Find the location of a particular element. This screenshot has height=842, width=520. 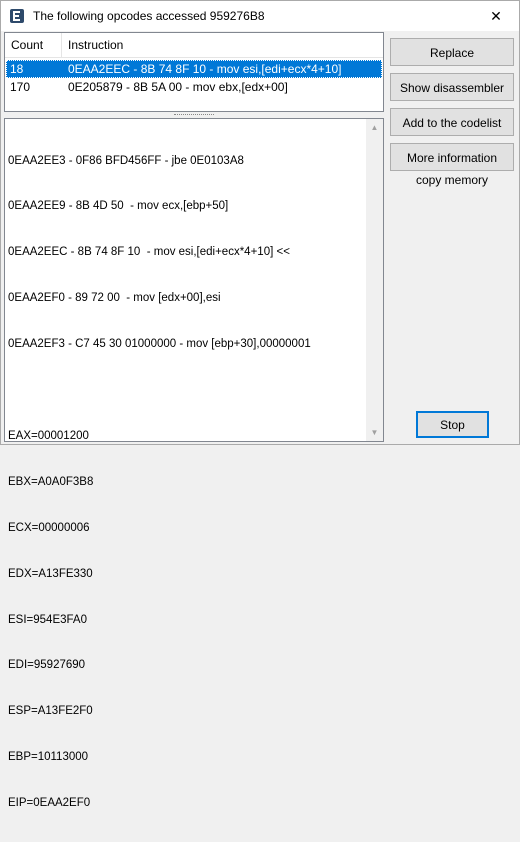

memo-line: EBX=A0A0F3B8 is located at coordinates (51, 481).